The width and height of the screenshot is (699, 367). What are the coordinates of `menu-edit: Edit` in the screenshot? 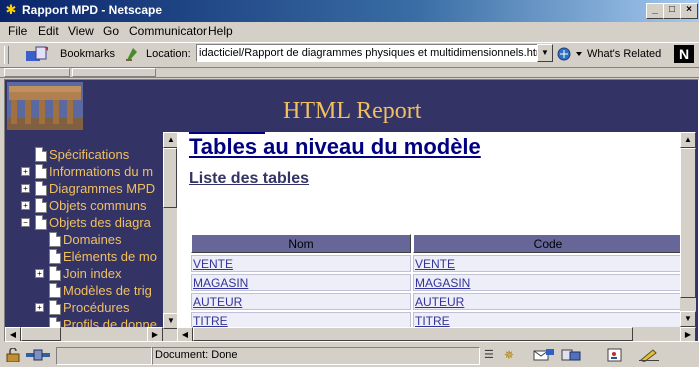 It's located at (48, 31).